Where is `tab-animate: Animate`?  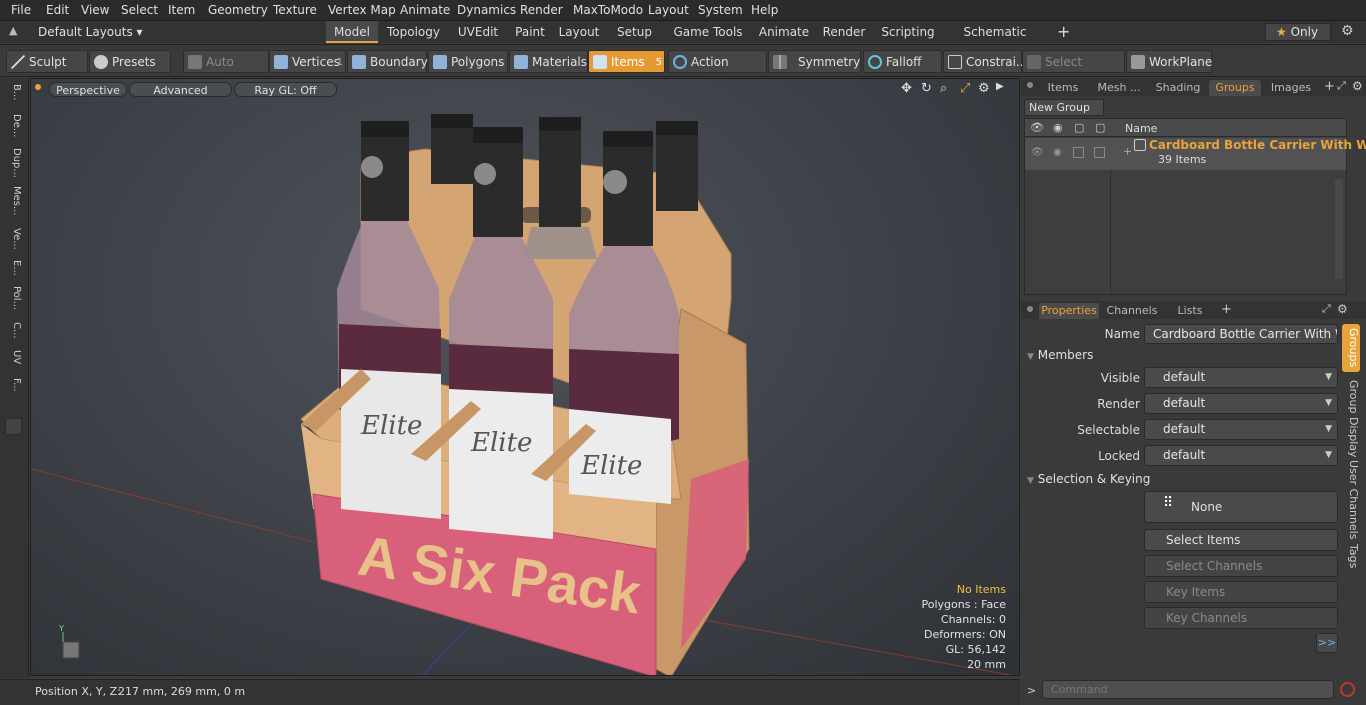
tab-animate: Animate is located at coordinates (784, 32).